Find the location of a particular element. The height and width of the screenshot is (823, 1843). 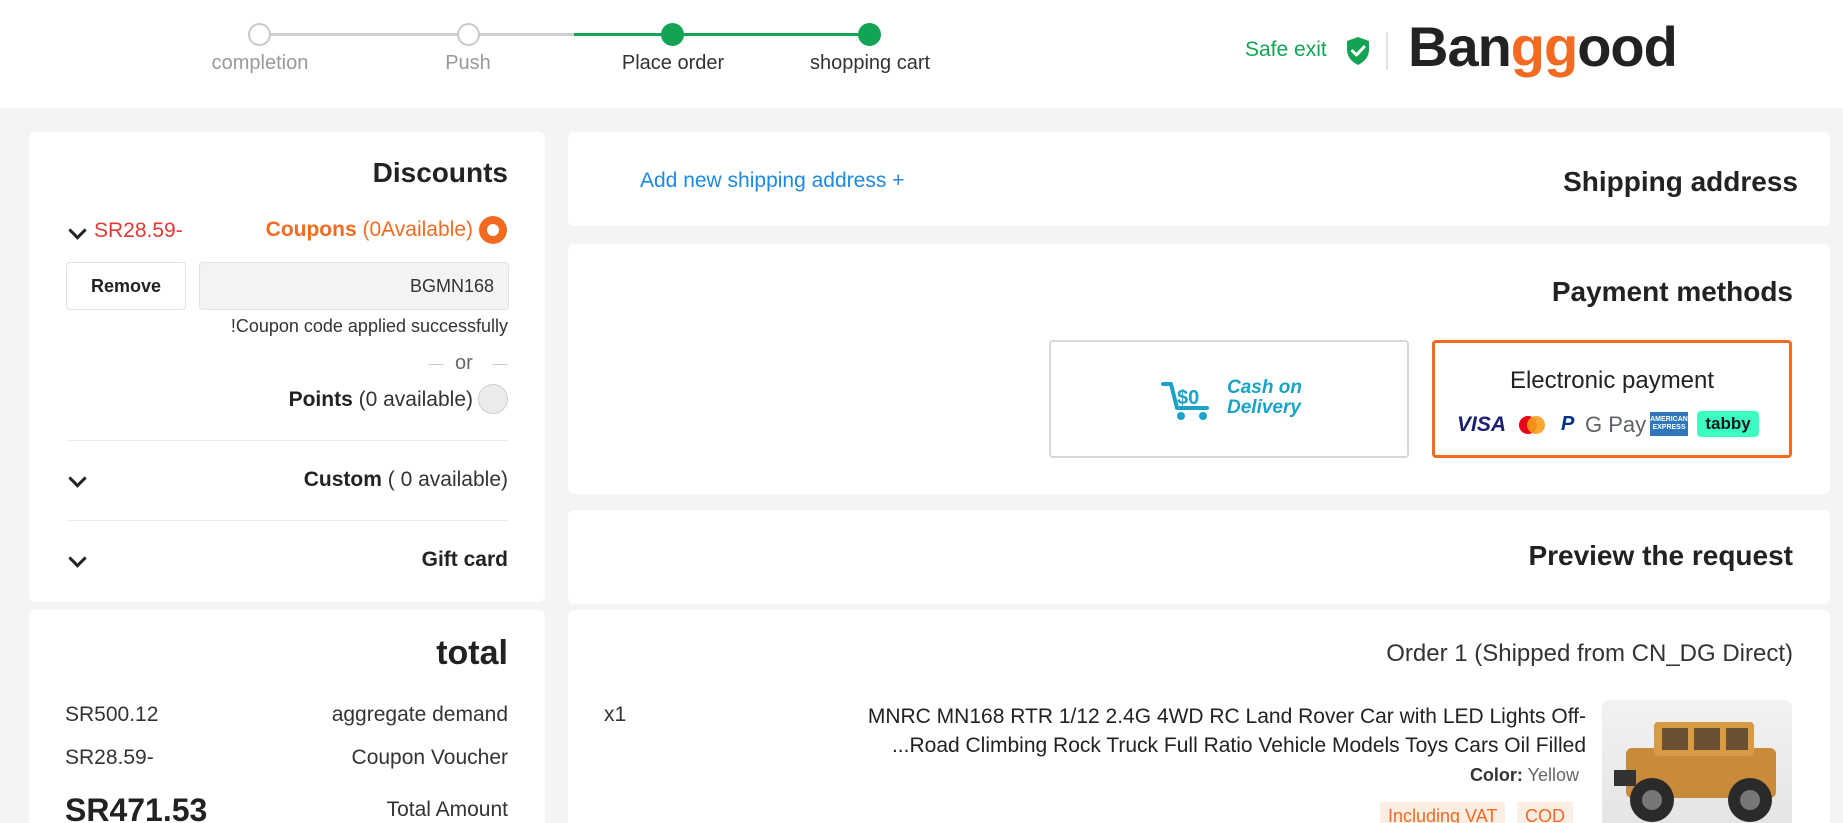

cart-icon: $0 is located at coordinates (1185, 401).